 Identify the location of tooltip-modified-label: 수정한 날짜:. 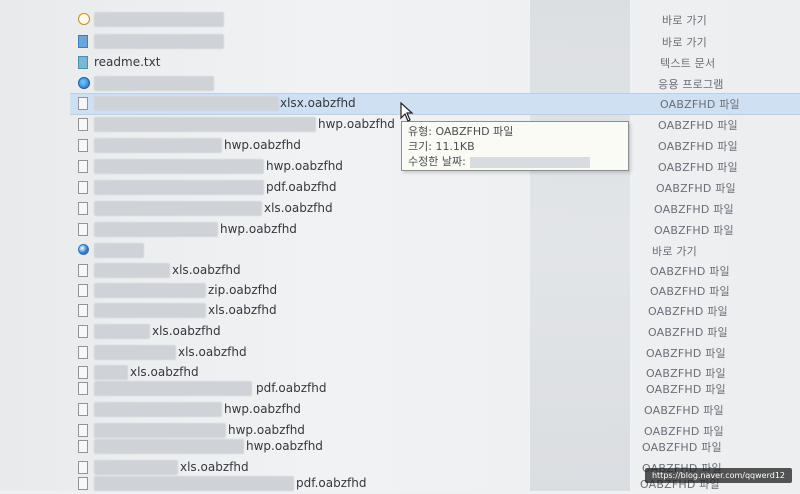
(437, 161).